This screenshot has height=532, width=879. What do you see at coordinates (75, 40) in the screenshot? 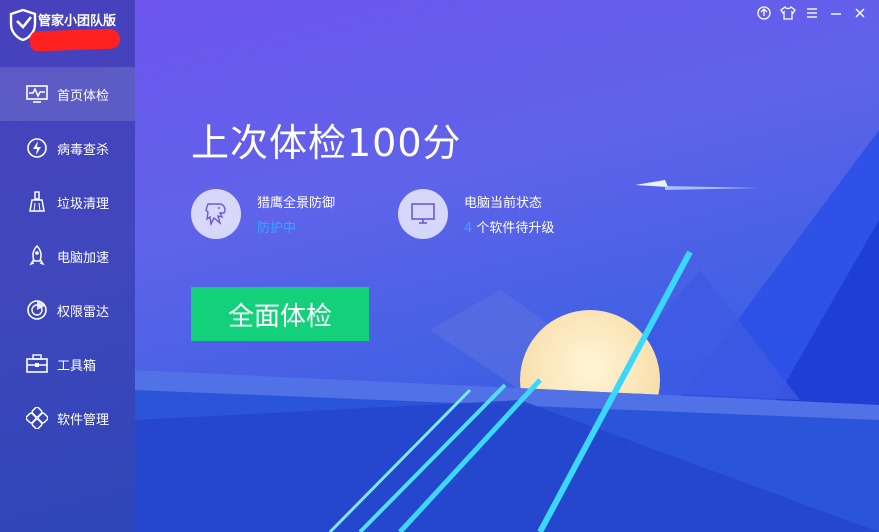
I see `redacted-account-name` at bounding box center [75, 40].